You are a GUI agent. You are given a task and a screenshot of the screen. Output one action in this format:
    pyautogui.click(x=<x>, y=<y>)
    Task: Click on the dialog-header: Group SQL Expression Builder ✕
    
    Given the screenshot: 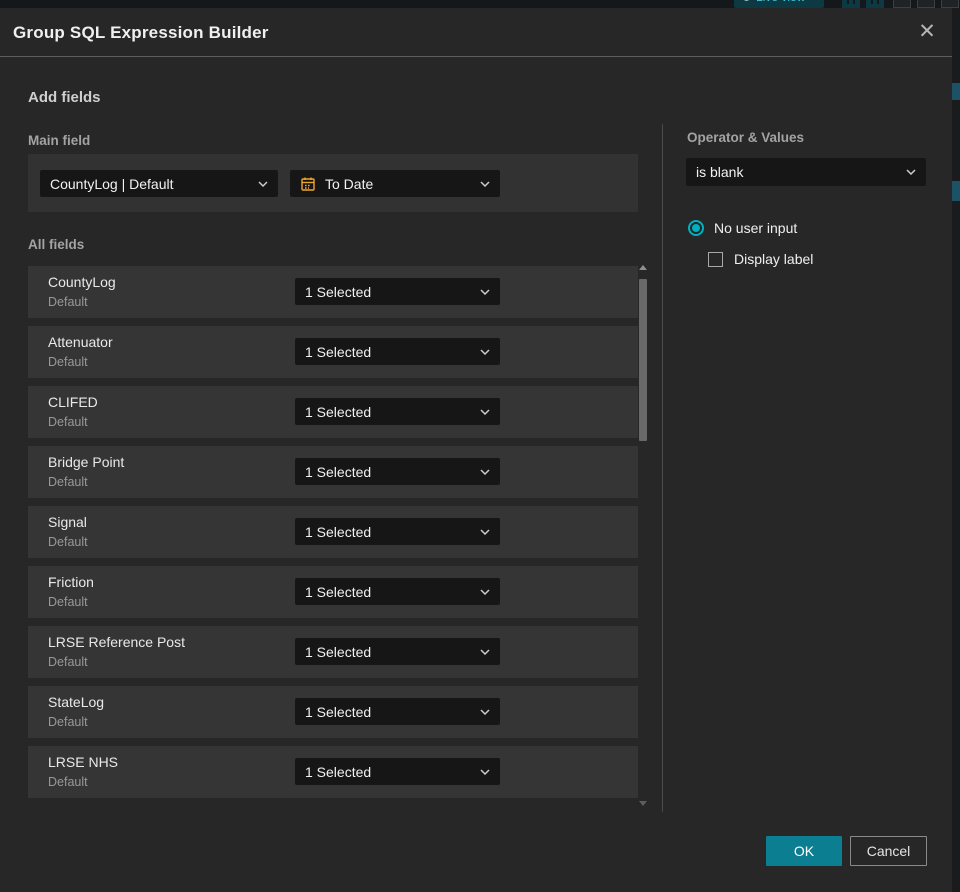 What is the action you would take?
    pyautogui.click(x=476, y=32)
    